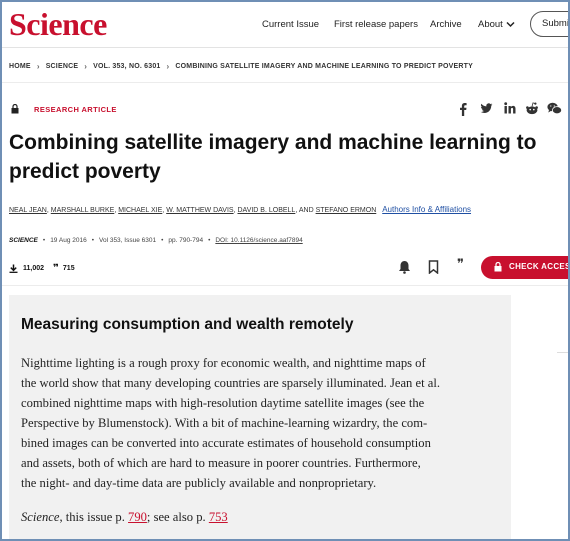  Describe the element at coordinates (346, 210) in the screenshot. I see `author-link: STEFANO ERMON` at that location.